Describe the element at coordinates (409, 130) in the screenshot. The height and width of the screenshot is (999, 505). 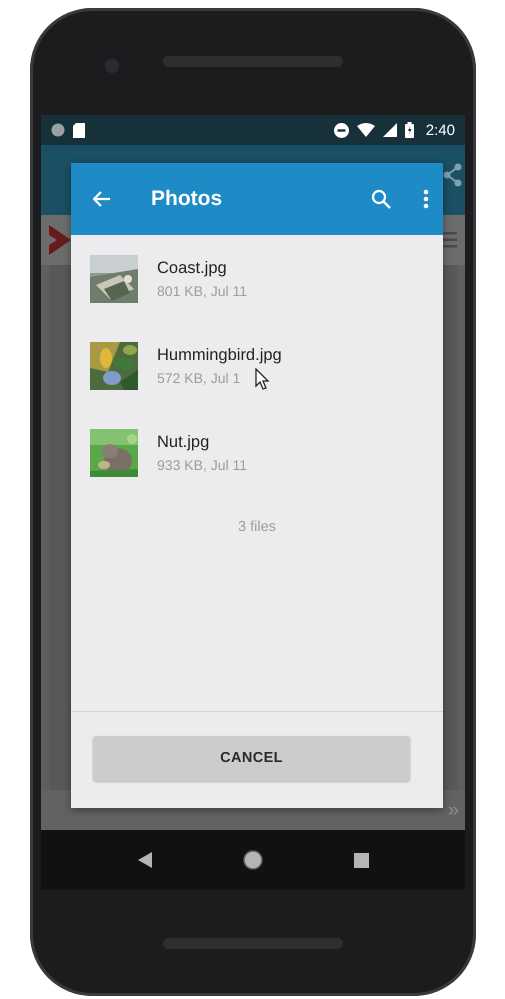
I see `battery-icon` at that location.